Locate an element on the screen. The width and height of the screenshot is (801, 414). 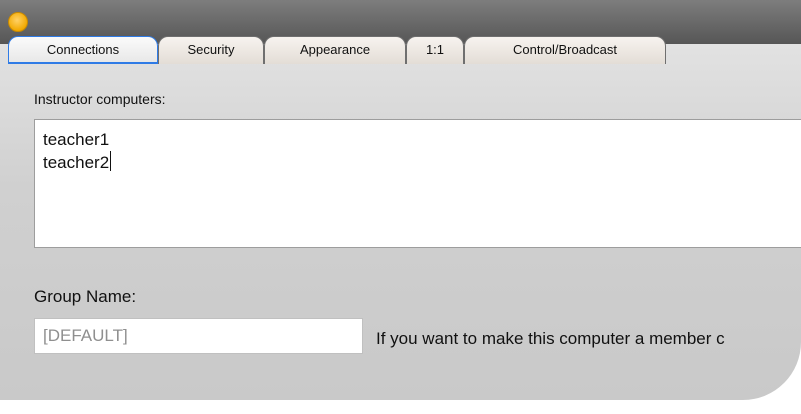
text-cursor is located at coordinates (111, 161).